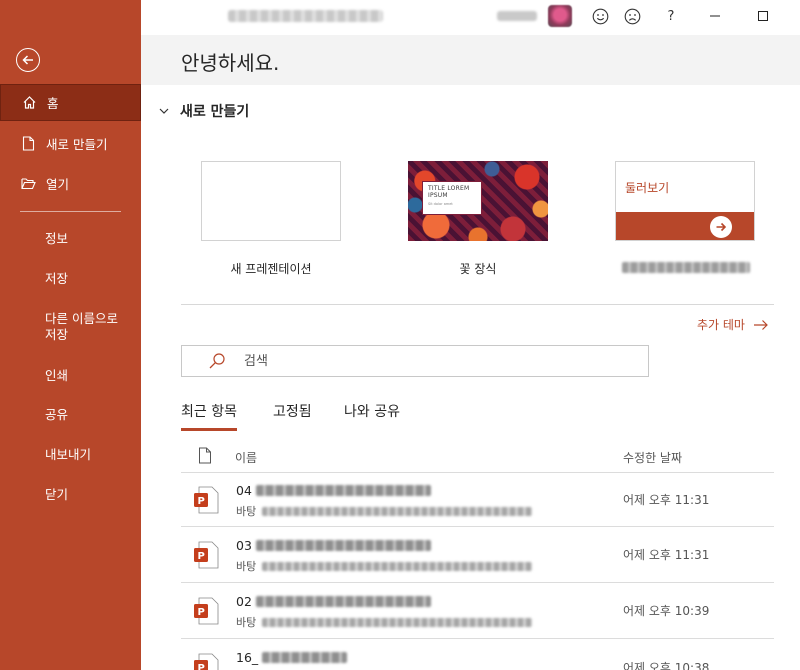 This screenshot has width=800, height=670. I want to click on file-row: P 03 바탕 어제 오후 11:31, so click(477, 555).